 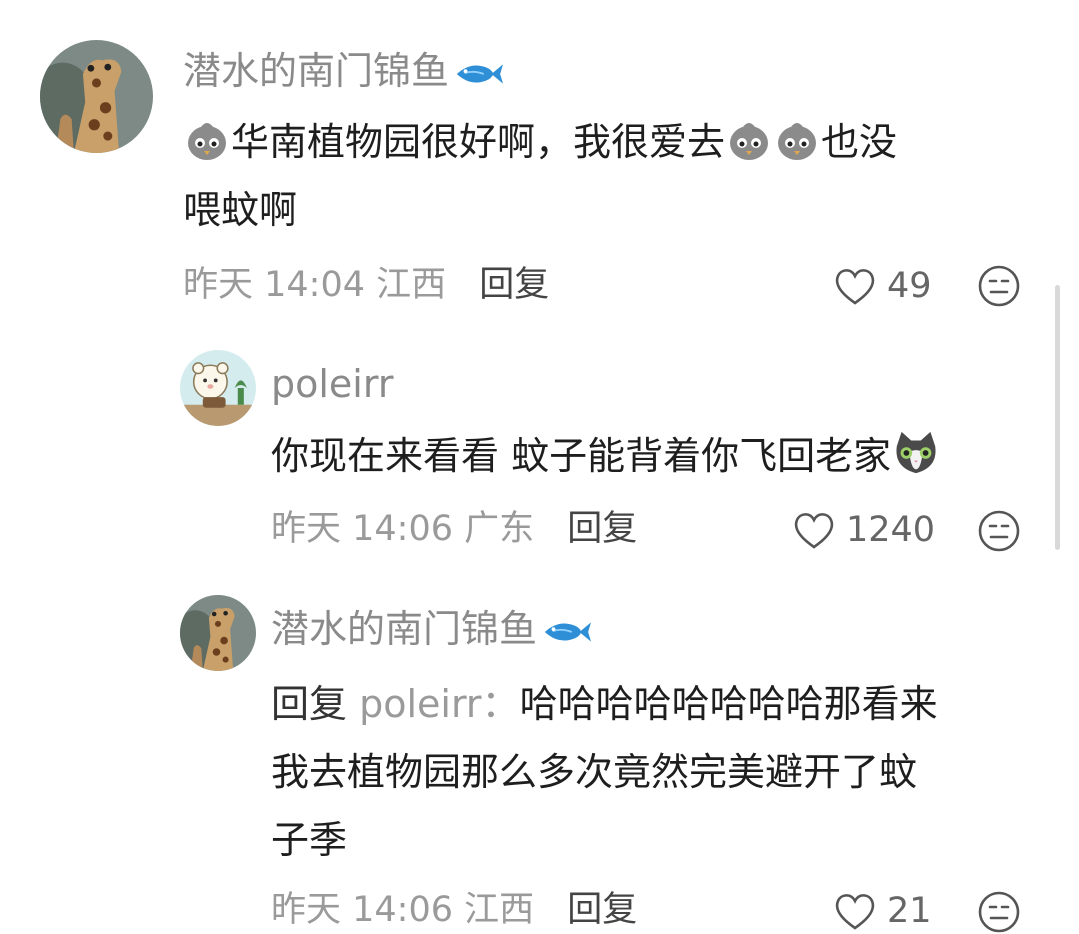 I want to click on like-button: 1240, so click(x=863, y=530).